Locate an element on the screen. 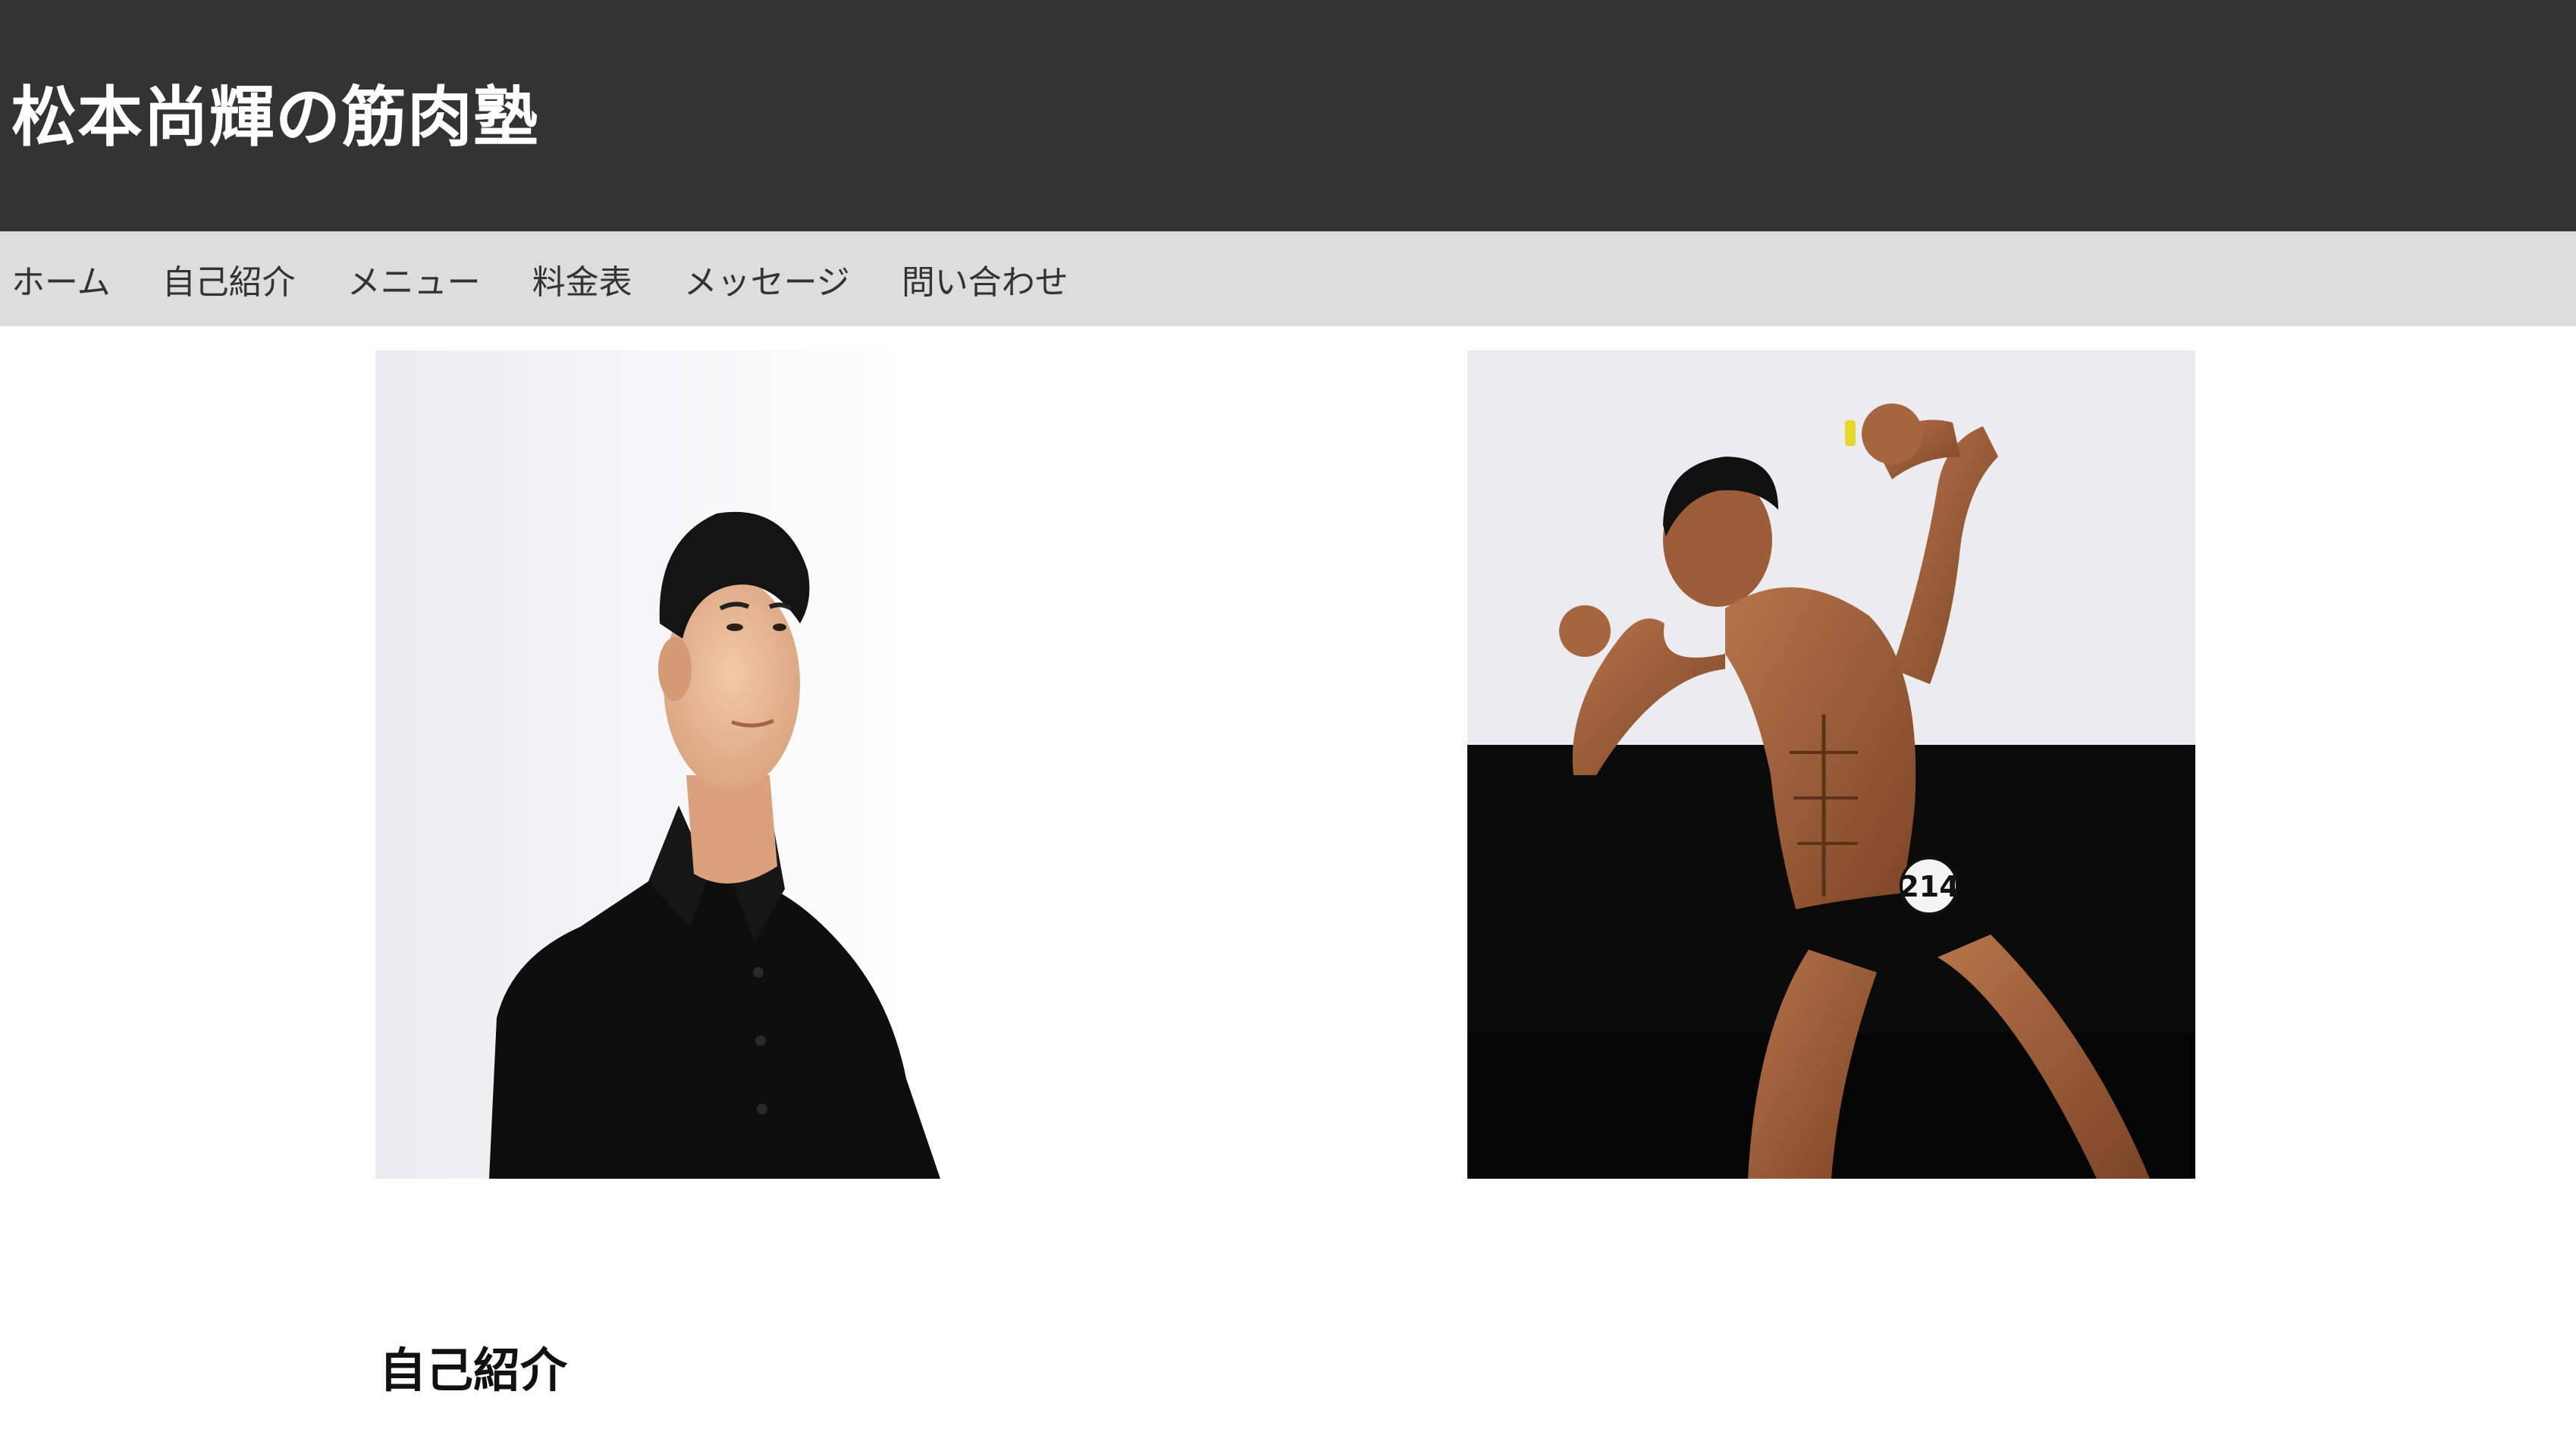 Image resolution: width=2576 pixels, height=1451 pixels. nav-item-profile: 自己紹介 is located at coordinates (229, 279).